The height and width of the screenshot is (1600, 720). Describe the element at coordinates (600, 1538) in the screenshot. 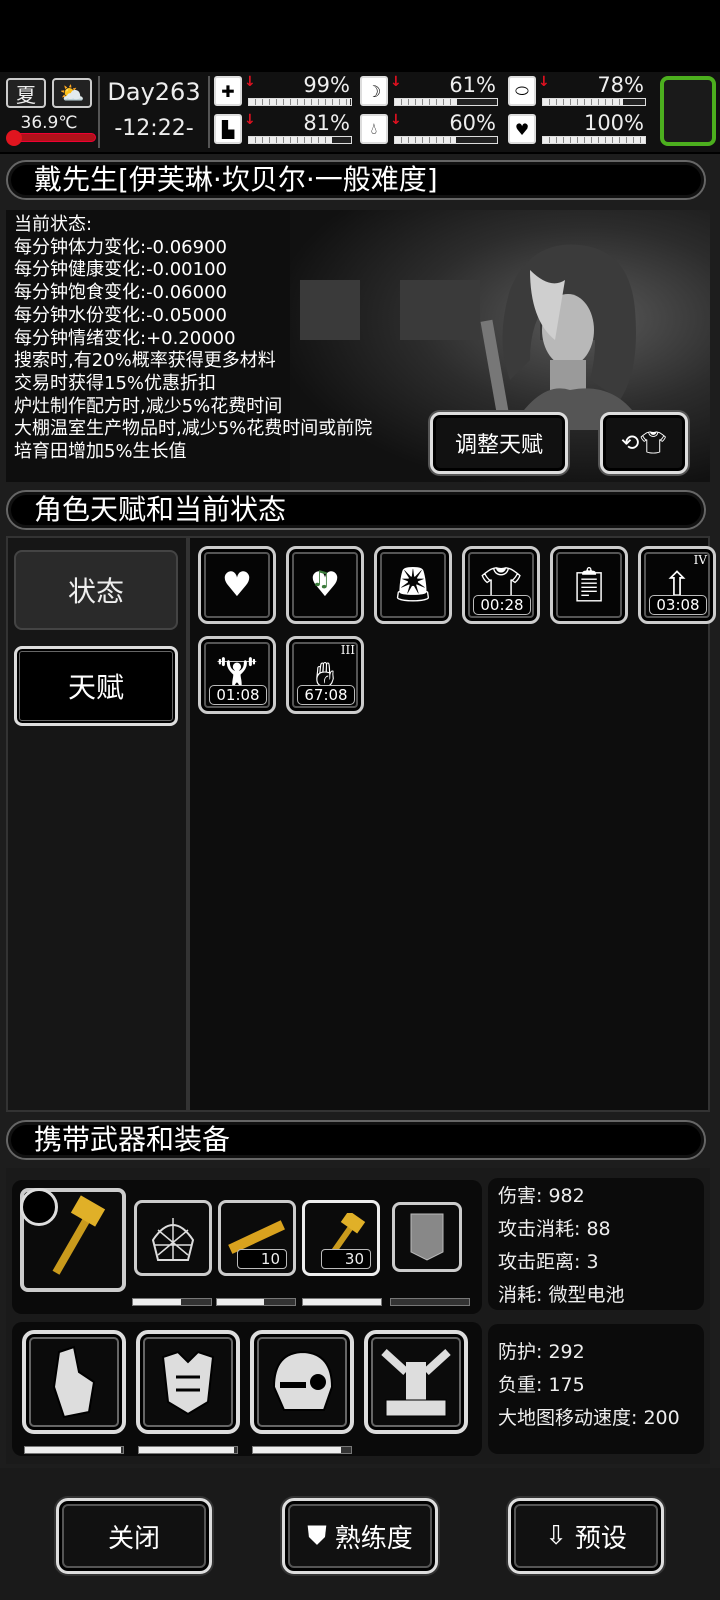

I see `preset-label: 预设` at that location.